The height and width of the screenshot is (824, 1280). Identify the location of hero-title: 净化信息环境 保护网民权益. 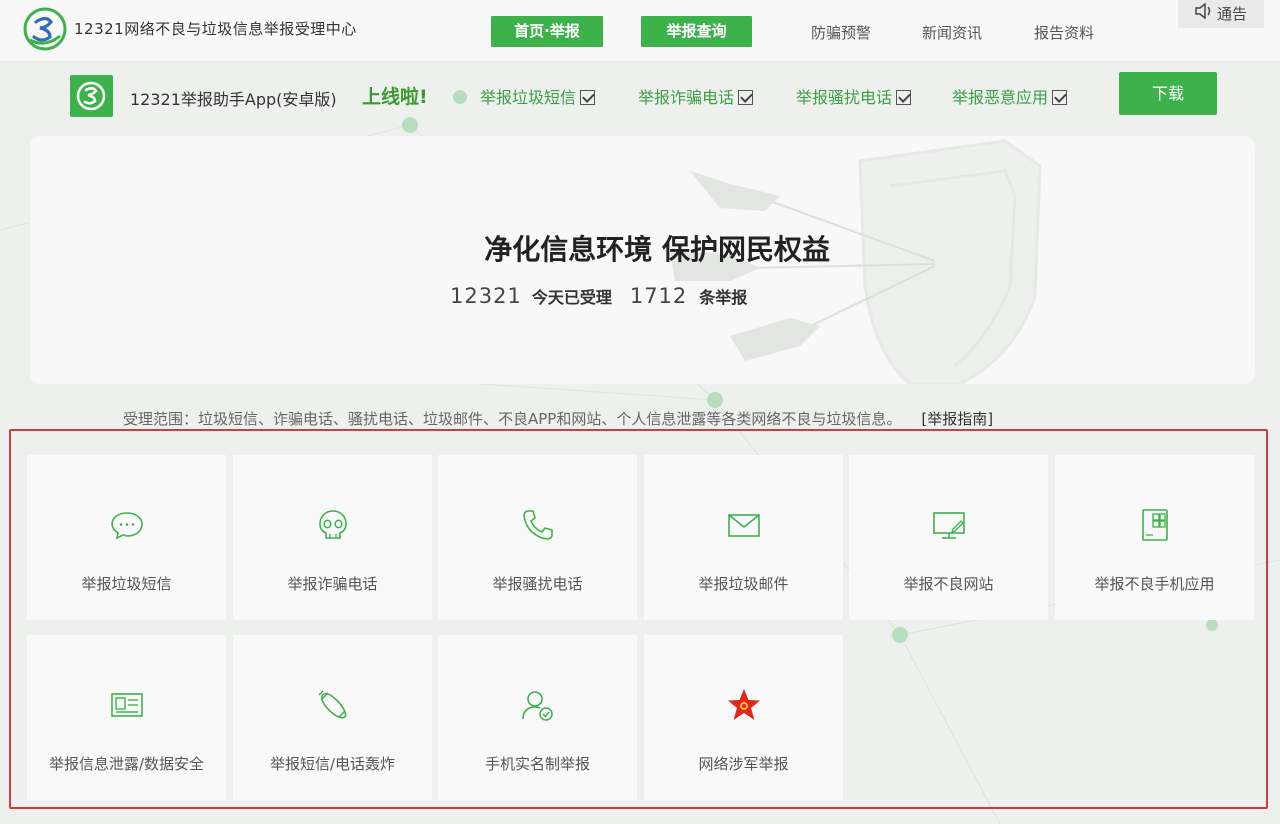
(657, 249).